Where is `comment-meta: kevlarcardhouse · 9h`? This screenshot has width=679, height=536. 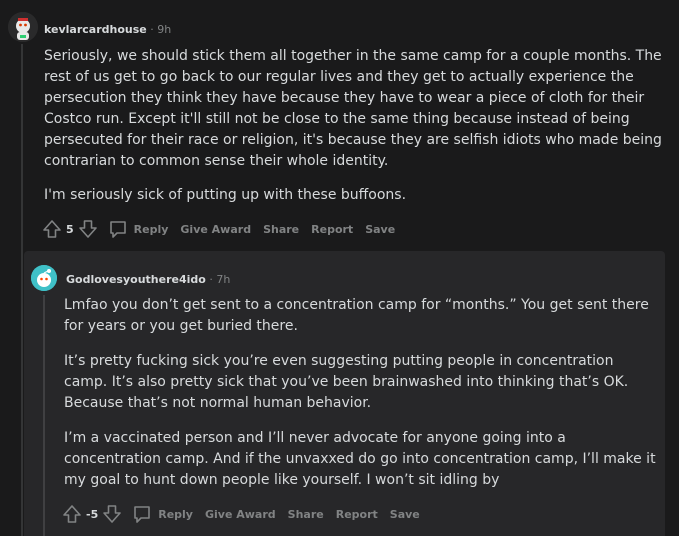
comment-meta: kevlarcardhouse · 9h is located at coordinates (107, 30).